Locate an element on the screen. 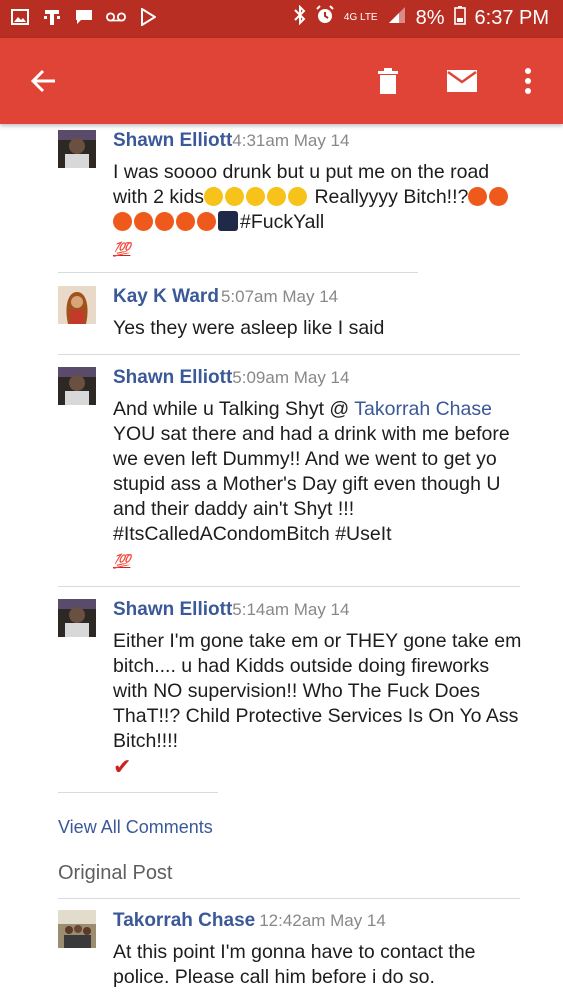  comment-author: Kay K Ward is located at coordinates (166, 296).